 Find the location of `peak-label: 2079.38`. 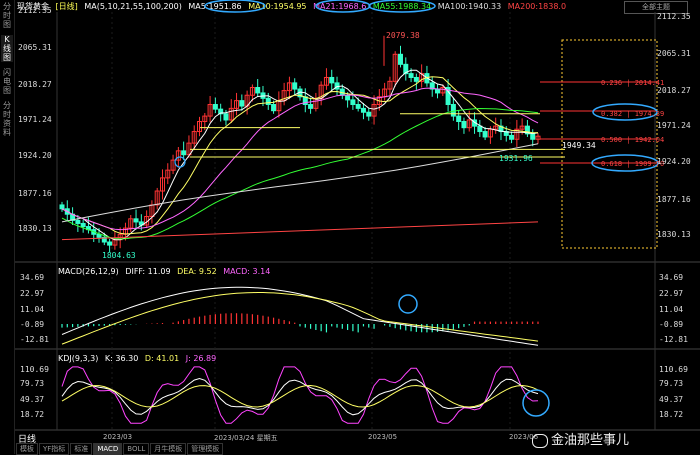

peak-label: 2079.38 is located at coordinates (403, 35).